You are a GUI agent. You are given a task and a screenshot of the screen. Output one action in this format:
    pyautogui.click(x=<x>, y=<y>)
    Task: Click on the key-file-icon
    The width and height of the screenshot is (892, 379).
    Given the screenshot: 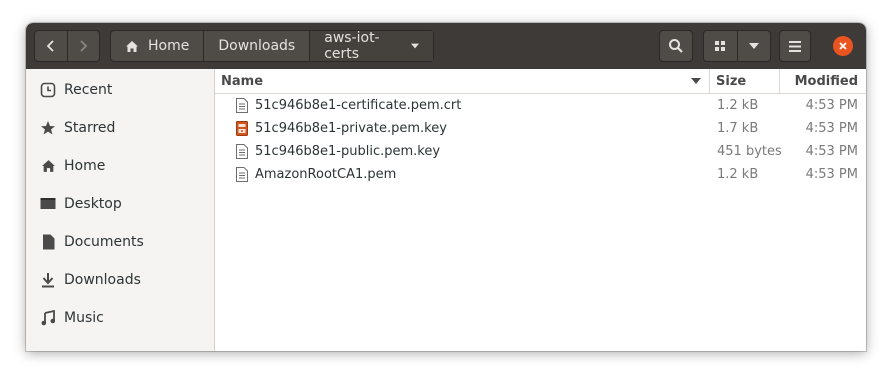 What is the action you would take?
    pyautogui.click(x=242, y=129)
    